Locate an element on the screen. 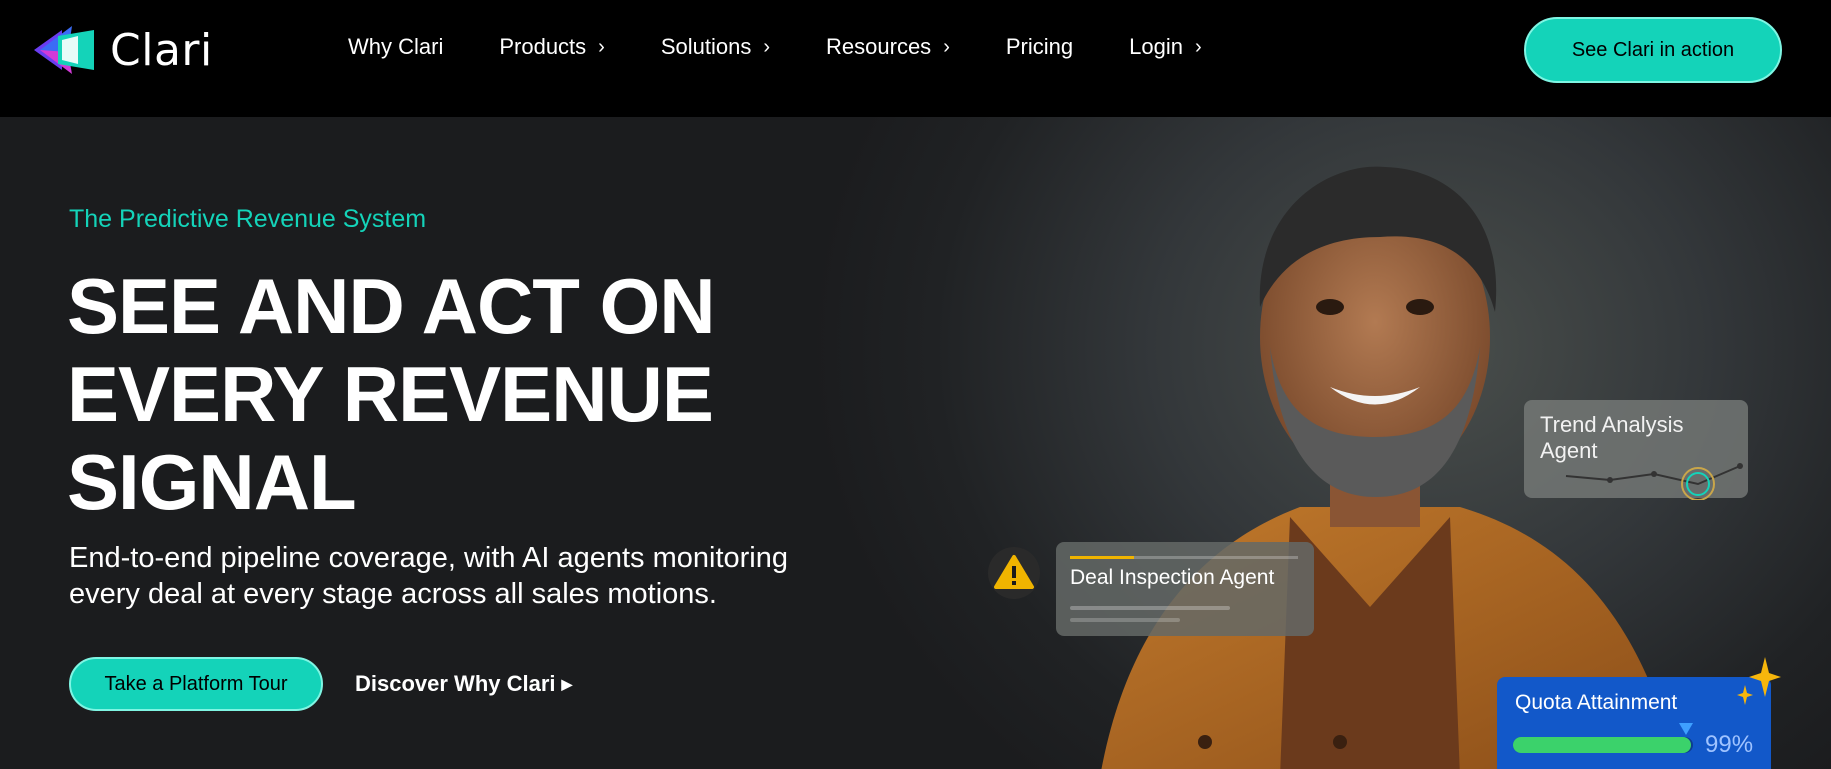  discover-why-clari-link: Discover Why Clari ▶ is located at coordinates (463, 684).